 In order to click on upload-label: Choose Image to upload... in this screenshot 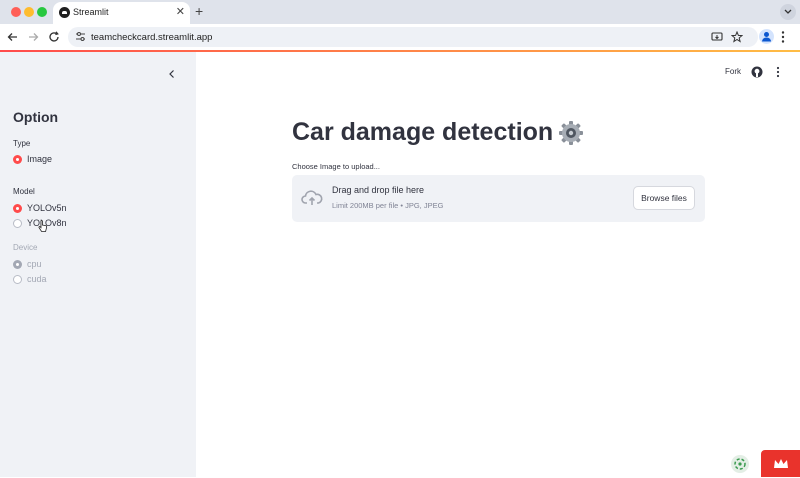, I will do `click(336, 166)`.